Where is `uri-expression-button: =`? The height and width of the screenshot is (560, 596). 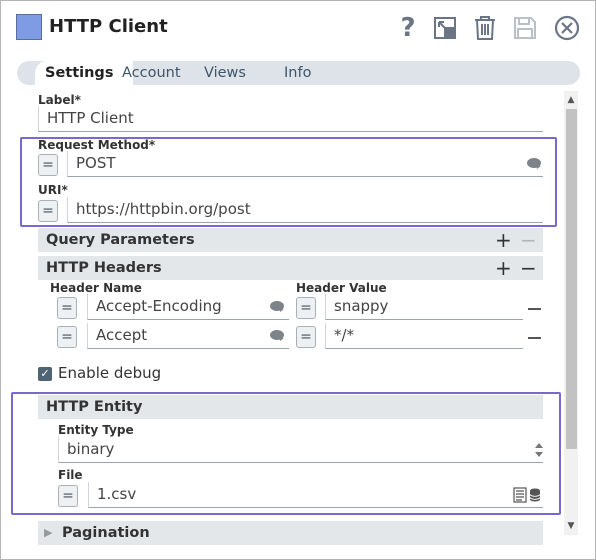 uri-expression-button: = is located at coordinates (48, 211).